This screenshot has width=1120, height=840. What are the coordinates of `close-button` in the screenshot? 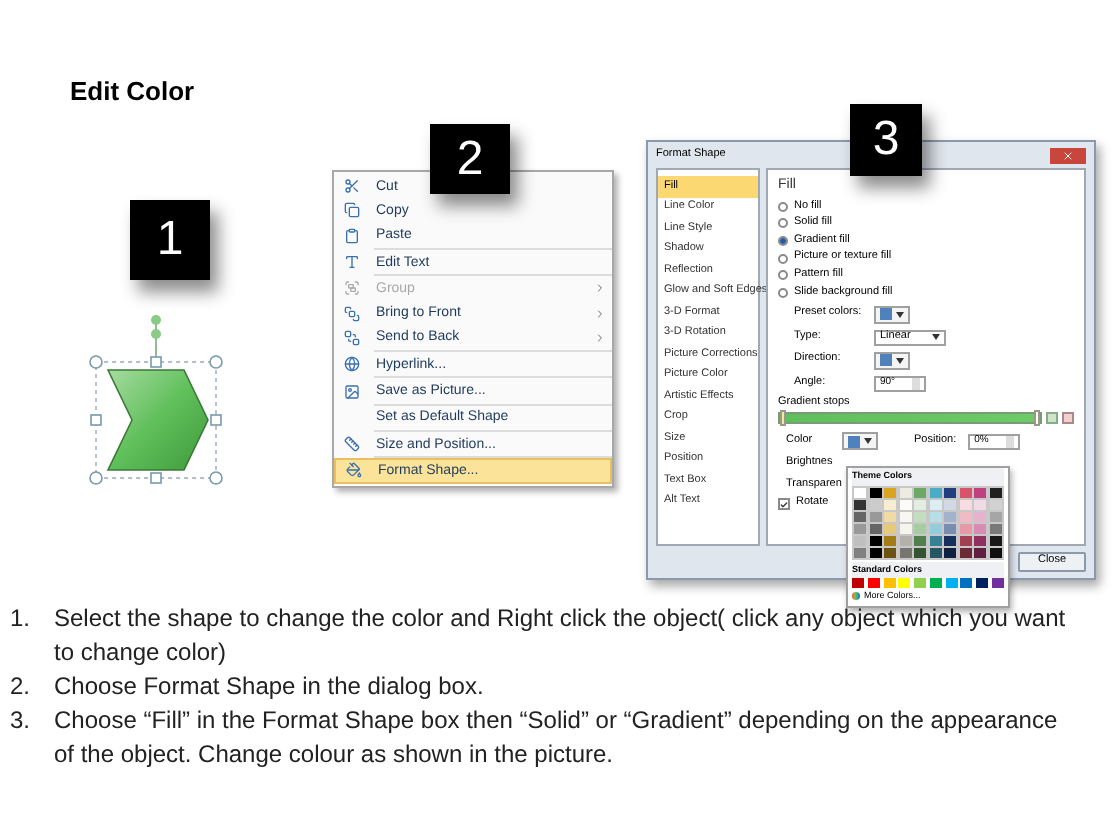 It's located at (1068, 155).